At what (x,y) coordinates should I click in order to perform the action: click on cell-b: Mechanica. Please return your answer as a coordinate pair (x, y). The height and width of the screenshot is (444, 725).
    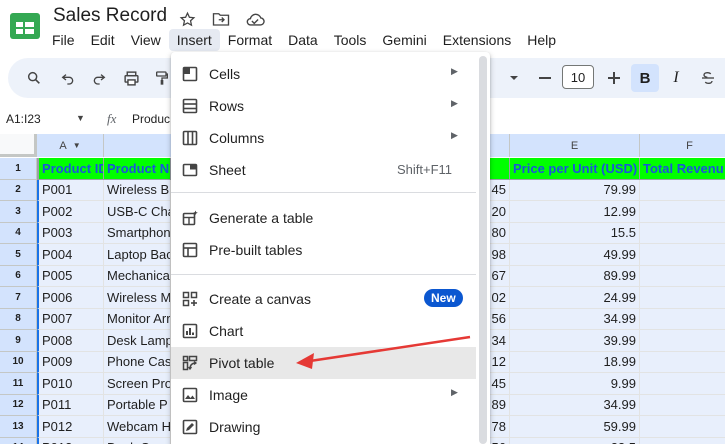
    Looking at the image, I should click on (137, 276).